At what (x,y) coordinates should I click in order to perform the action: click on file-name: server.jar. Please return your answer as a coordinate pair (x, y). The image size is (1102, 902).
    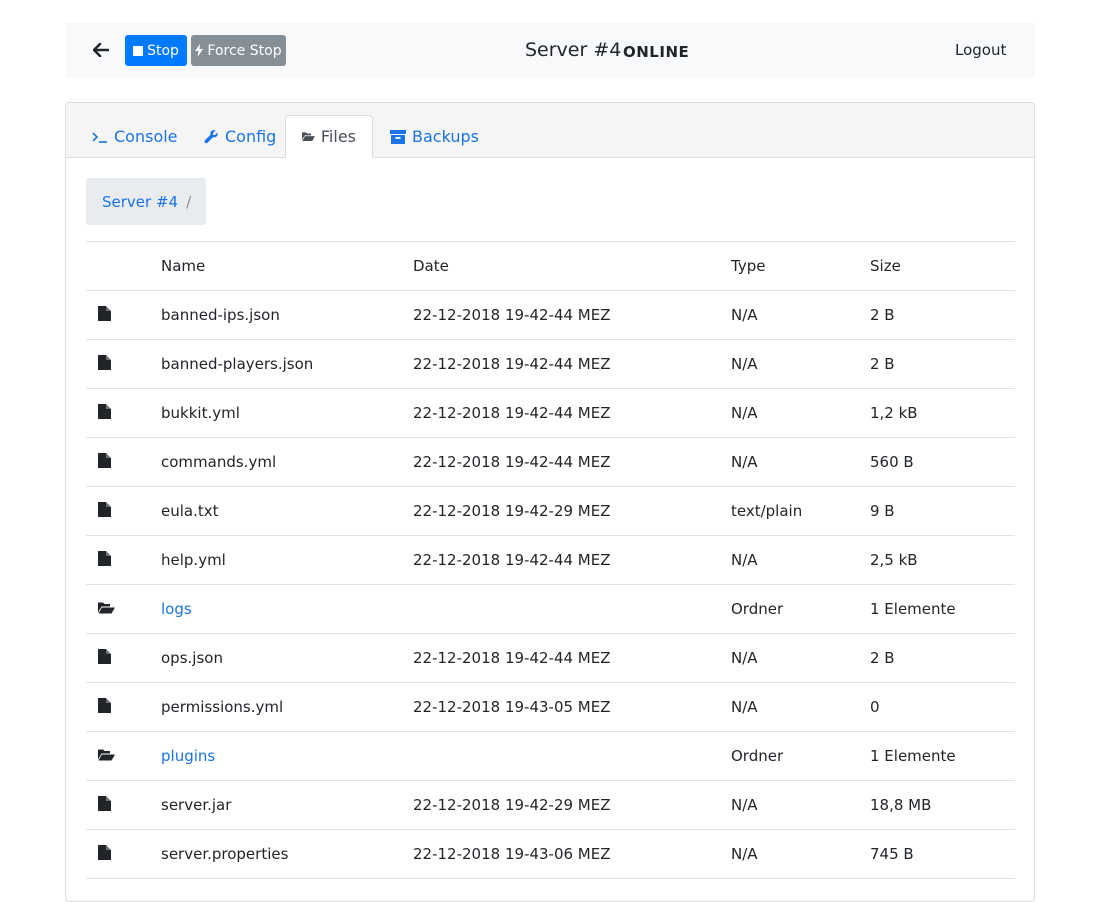
    Looking at the image, I should click on (196, 805).